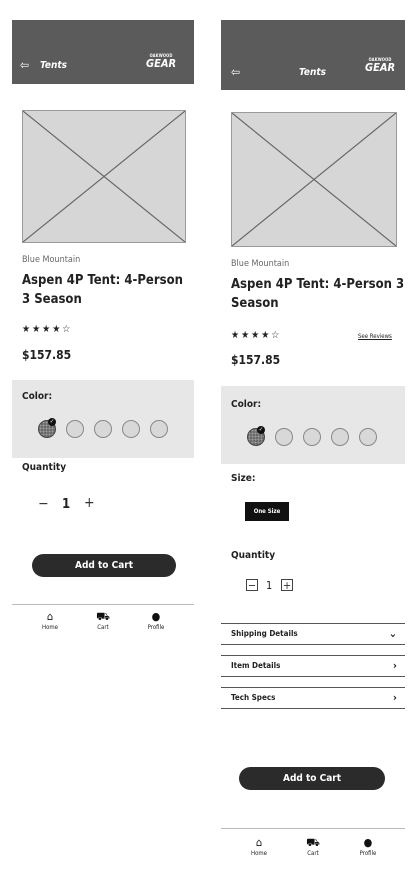 The width and height of the screenshot is (416, 872). I want to click on accordion-tech-specs: Tech Specs ›, so click(313, 698).